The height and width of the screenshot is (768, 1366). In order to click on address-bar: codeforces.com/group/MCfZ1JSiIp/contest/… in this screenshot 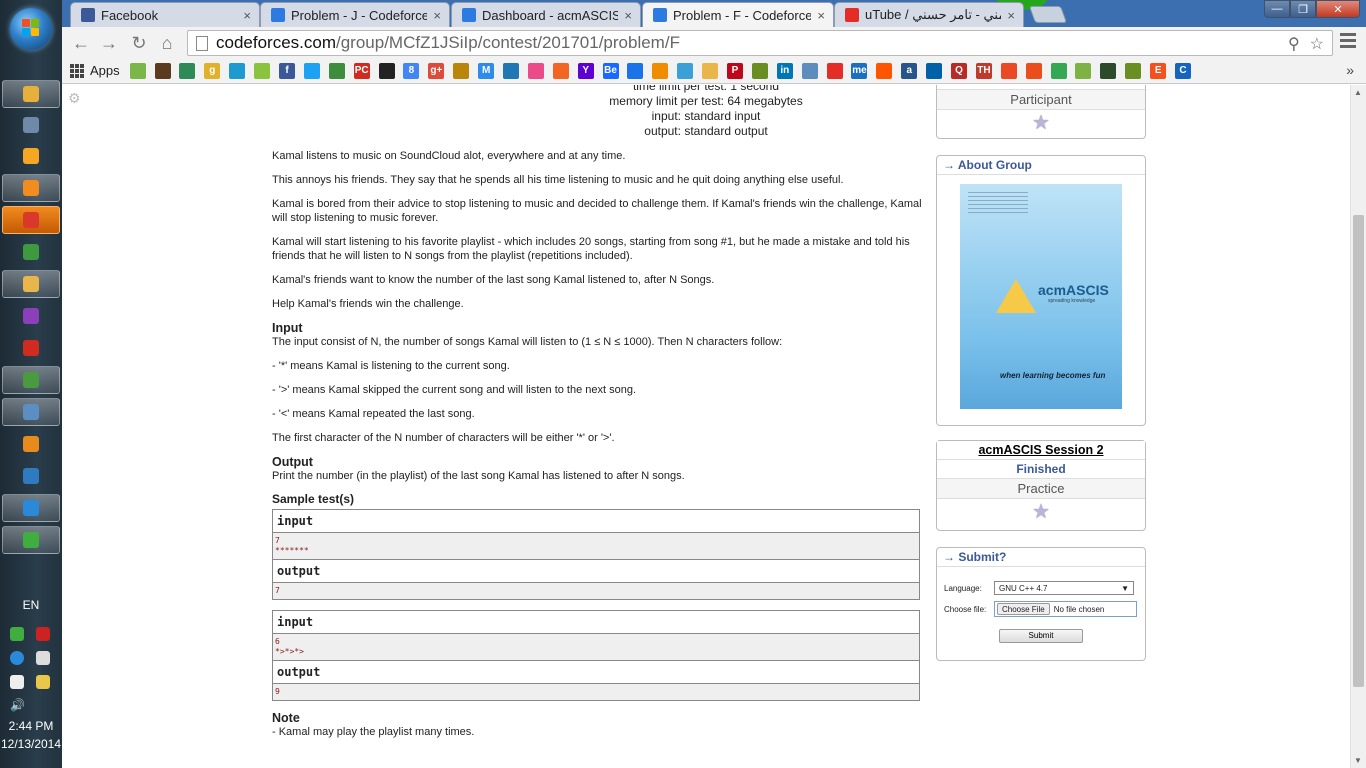, I will do `click(760, 43)`.